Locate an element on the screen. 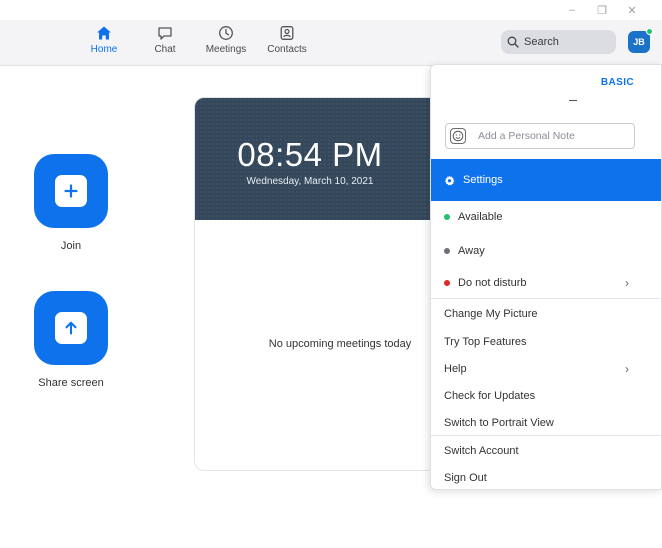 The image size is (662, 548). change-picture-label: Change My Picture is located at coordinates (491, 314).